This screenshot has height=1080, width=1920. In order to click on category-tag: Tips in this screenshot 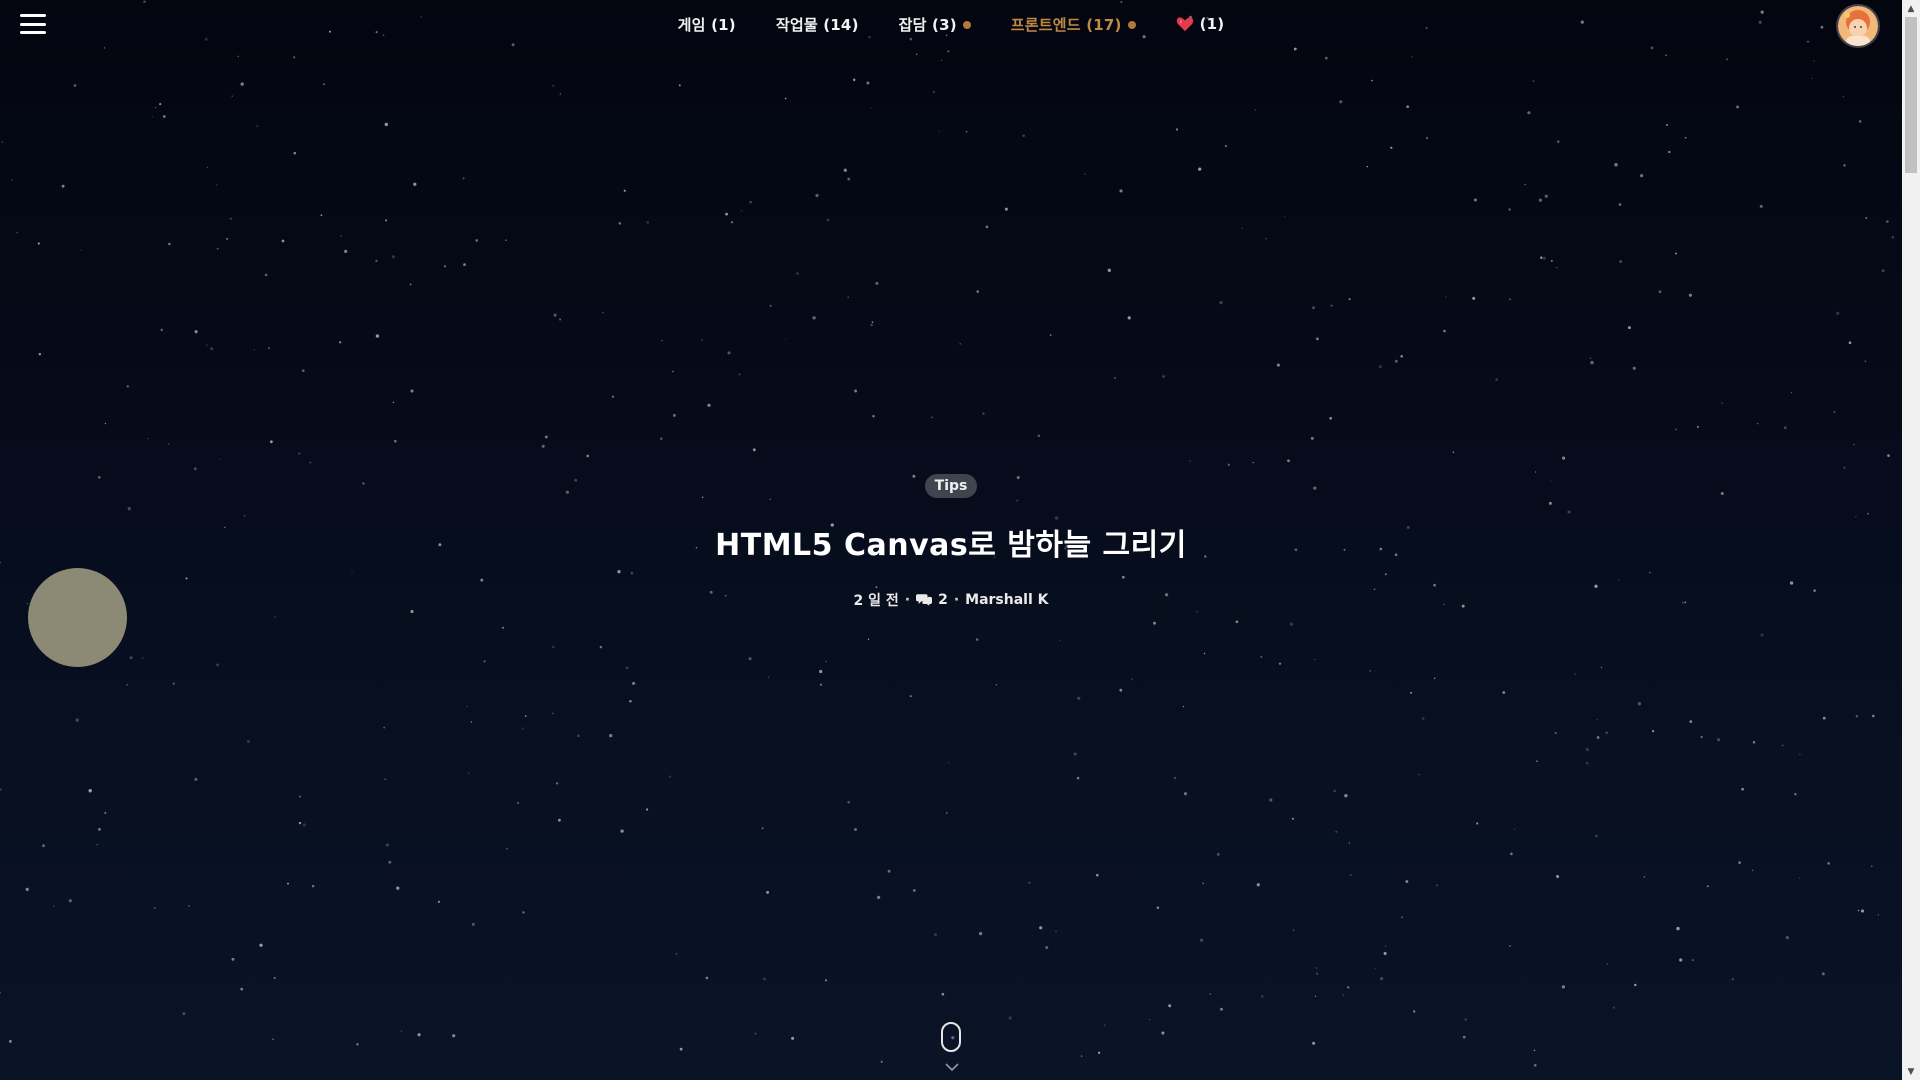, I will do `click(951, 486)`.